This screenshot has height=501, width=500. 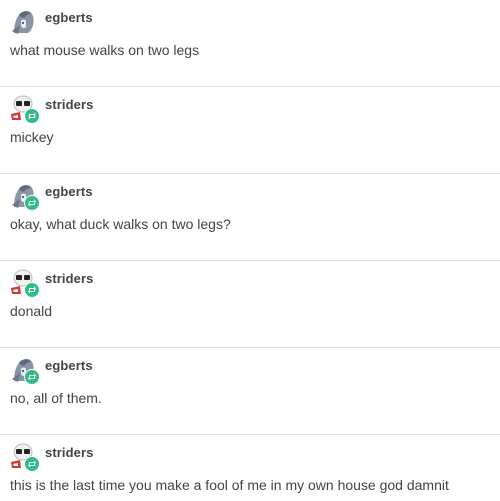 What do you see at coordinates (31, 311) in the screenshot?
I see `post-message: donald` at bounding box center [31, 311].